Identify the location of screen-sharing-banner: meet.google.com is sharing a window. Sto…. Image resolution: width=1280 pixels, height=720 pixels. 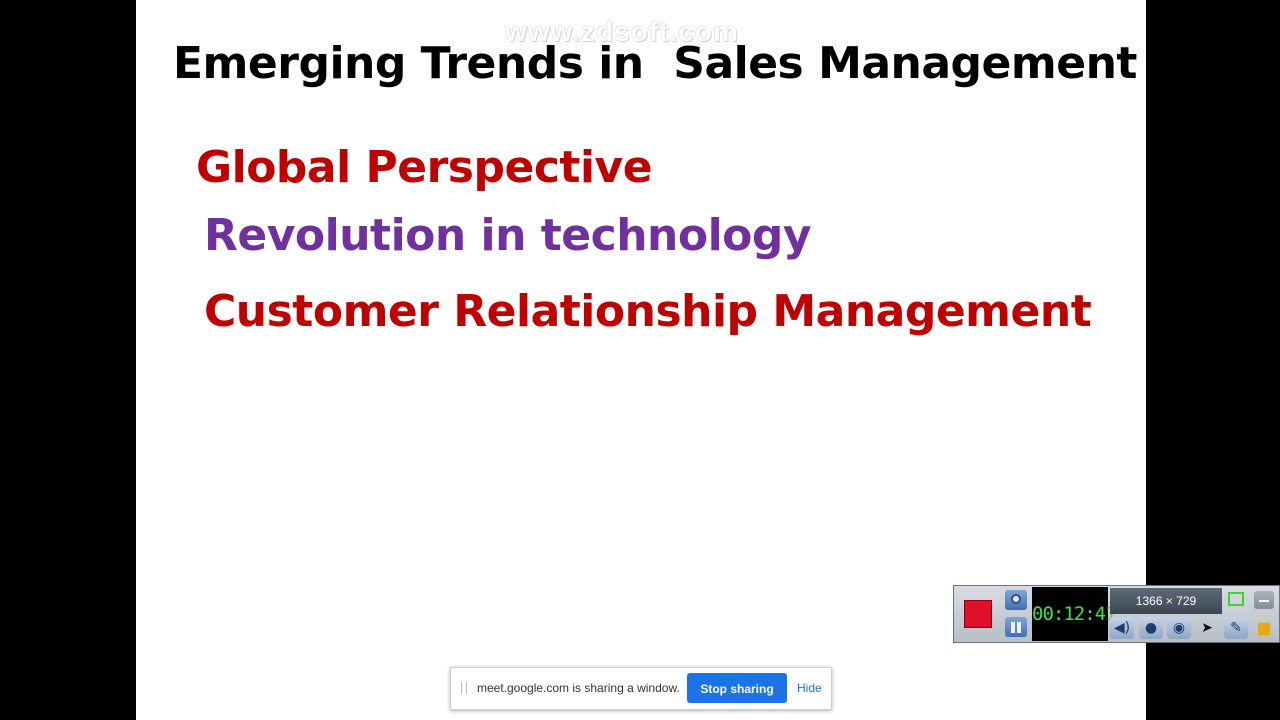
(641, 688).